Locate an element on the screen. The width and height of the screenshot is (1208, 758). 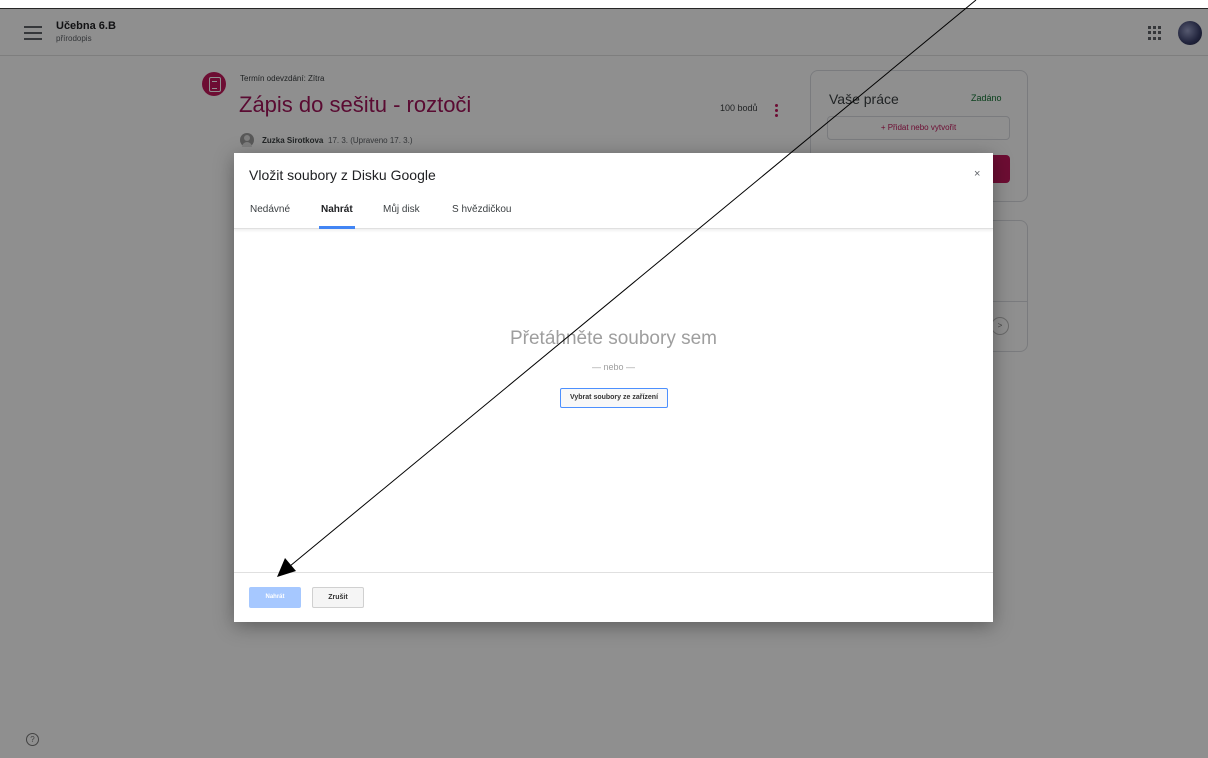
tab-upload: Nahrát is located at coordinates (337, 209).